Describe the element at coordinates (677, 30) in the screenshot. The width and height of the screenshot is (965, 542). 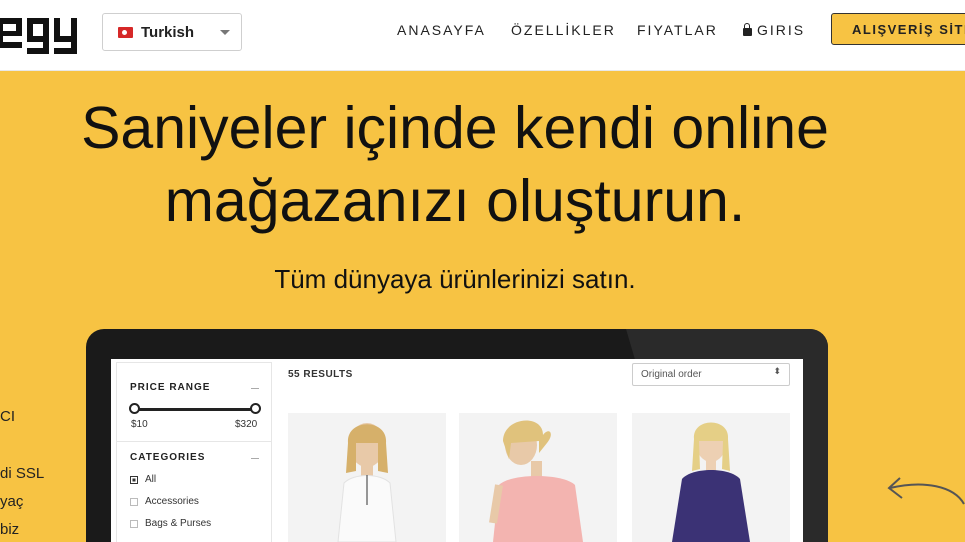
I see `nav-pricing: FIYATLAR` at that location.